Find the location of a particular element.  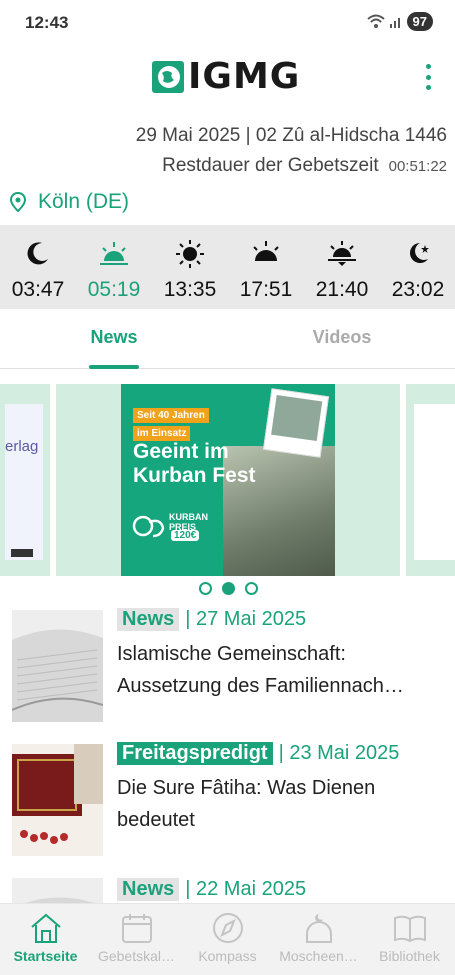

banner-polaroid is located at coordinates (296, 423).